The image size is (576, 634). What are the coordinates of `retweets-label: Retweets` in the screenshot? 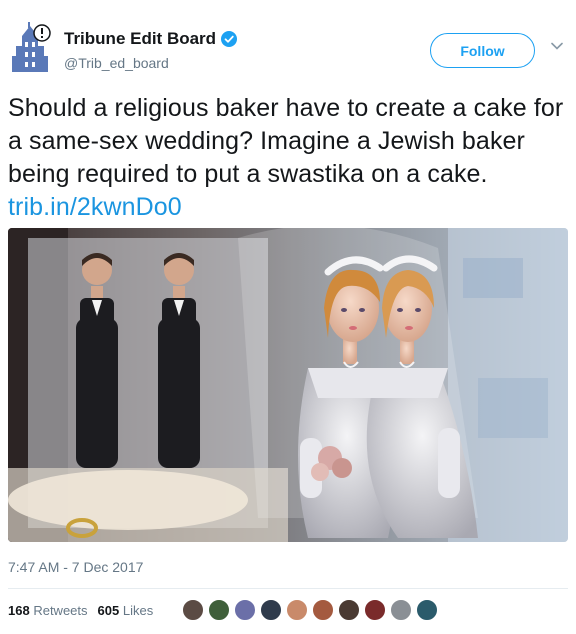 It's located at (60, 610).